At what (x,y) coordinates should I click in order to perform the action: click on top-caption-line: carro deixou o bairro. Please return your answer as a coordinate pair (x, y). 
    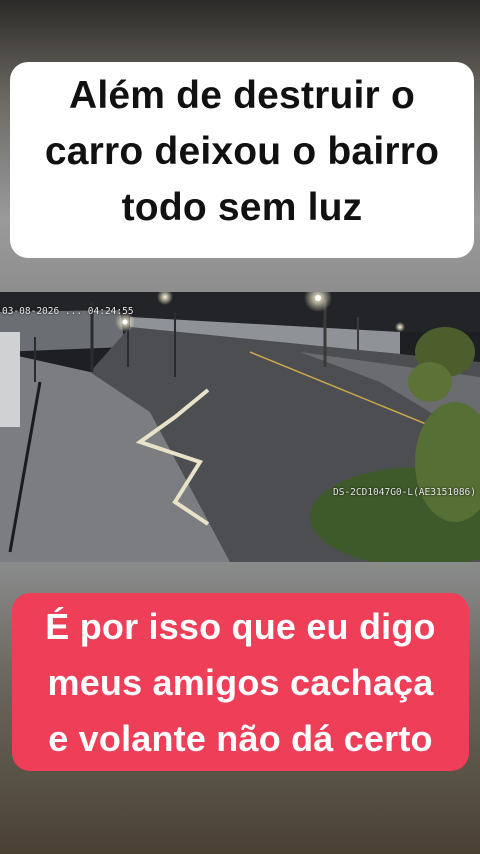
    Looking at the image, I should click on (242, 151).